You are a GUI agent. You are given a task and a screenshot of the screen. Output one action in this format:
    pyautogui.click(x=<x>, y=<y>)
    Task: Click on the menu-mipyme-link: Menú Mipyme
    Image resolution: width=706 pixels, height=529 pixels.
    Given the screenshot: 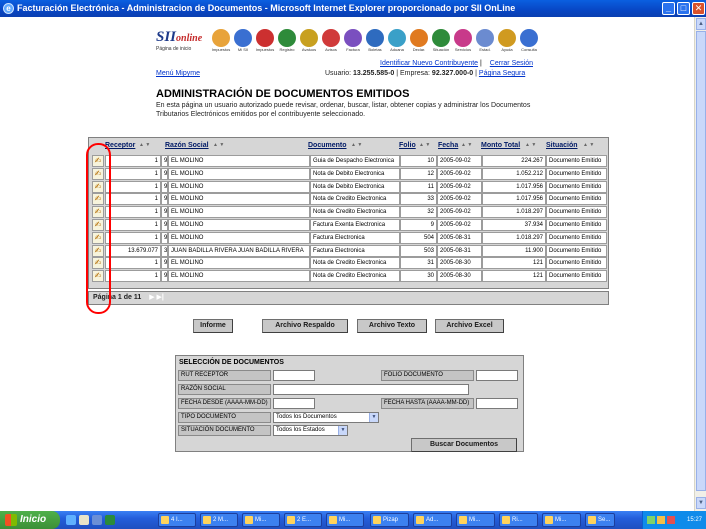 What is the action you would take?
    pyautogui.click(x=178, y=73)
    